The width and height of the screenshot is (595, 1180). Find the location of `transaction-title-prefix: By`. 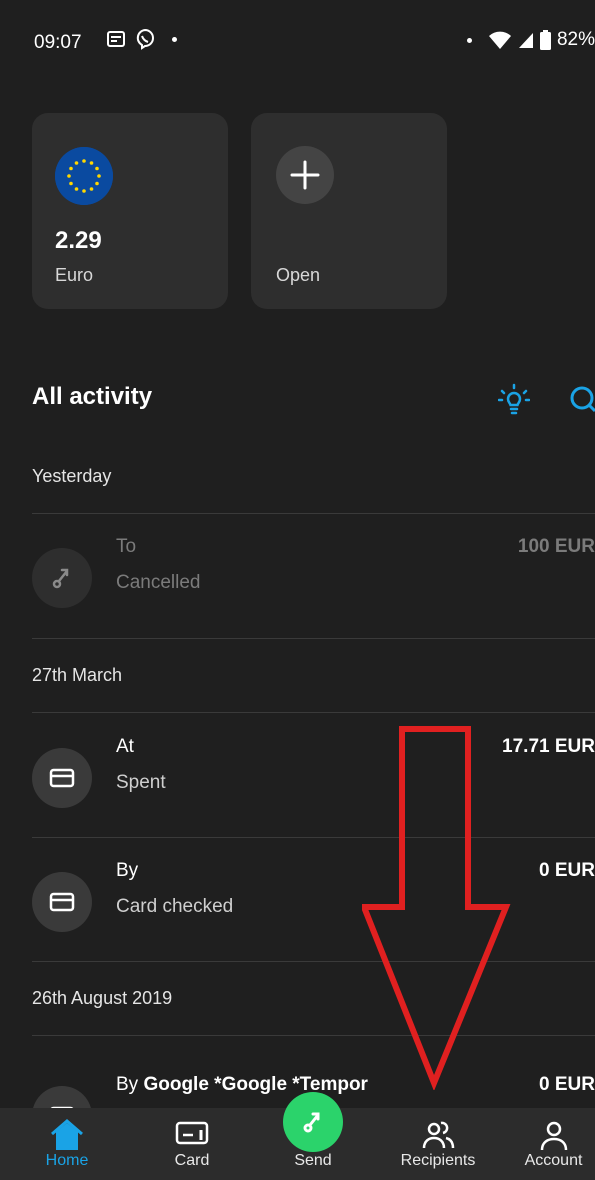

transaction-title-prefix: By is located at coordinates (130, 1084).